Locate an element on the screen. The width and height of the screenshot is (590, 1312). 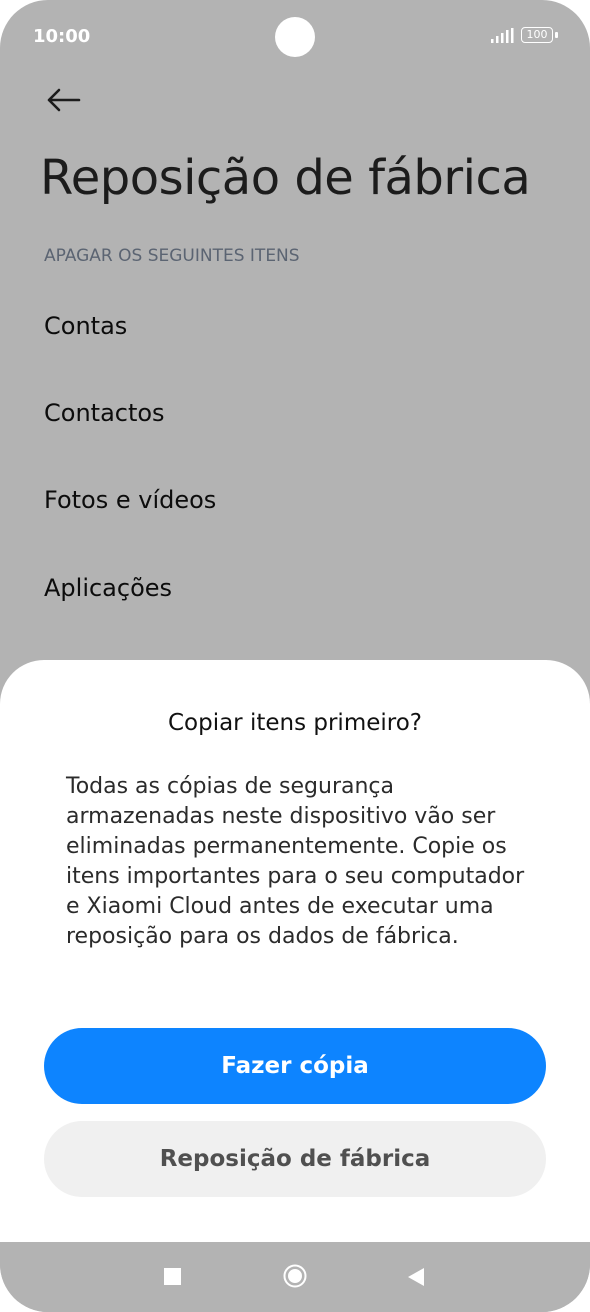
list-item-contactos: Contactos is located at coordinates (104, 413).